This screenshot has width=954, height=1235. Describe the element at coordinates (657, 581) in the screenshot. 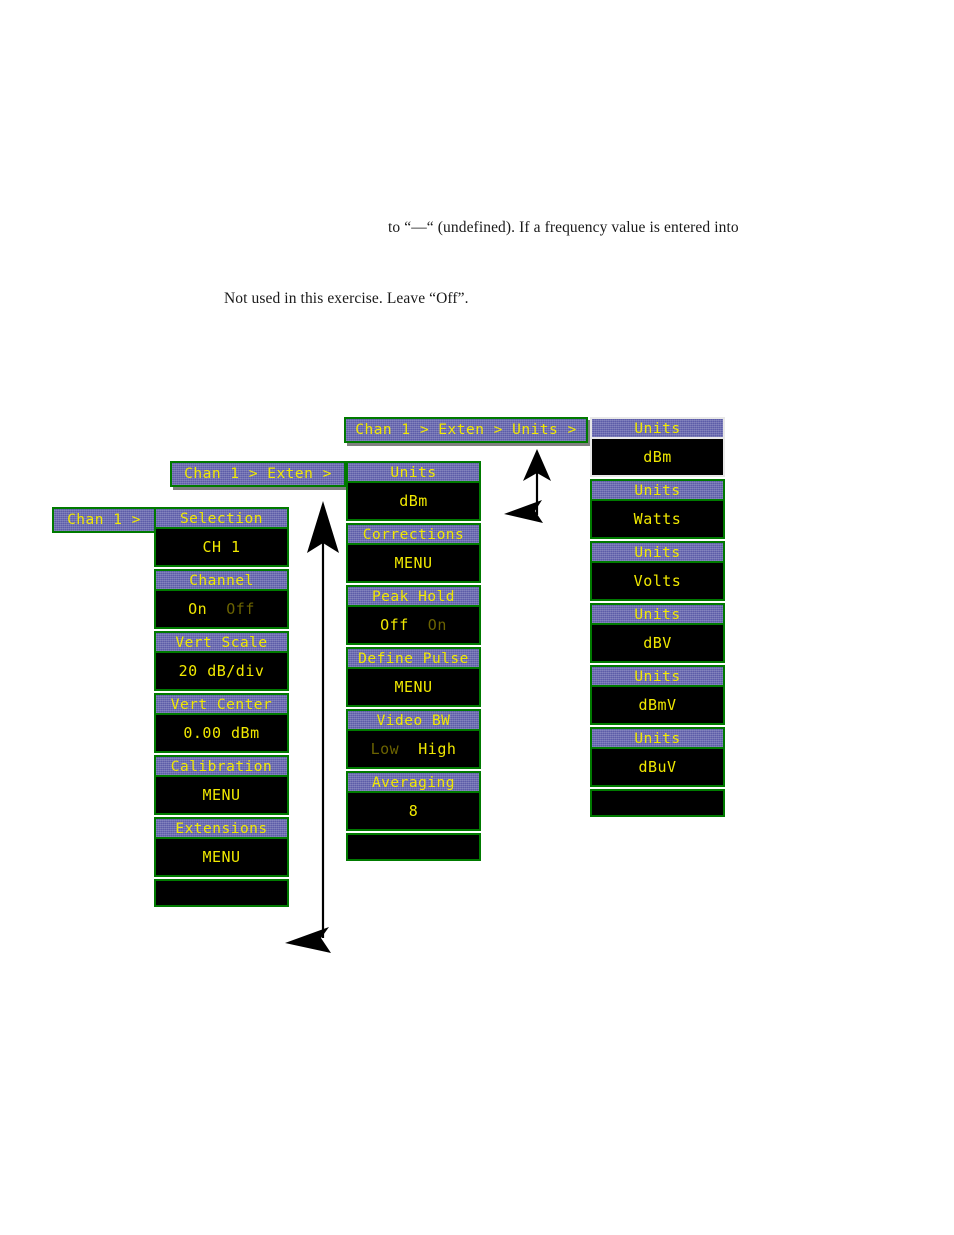

I see `softkey-units-volts-value: Volts` at that location.